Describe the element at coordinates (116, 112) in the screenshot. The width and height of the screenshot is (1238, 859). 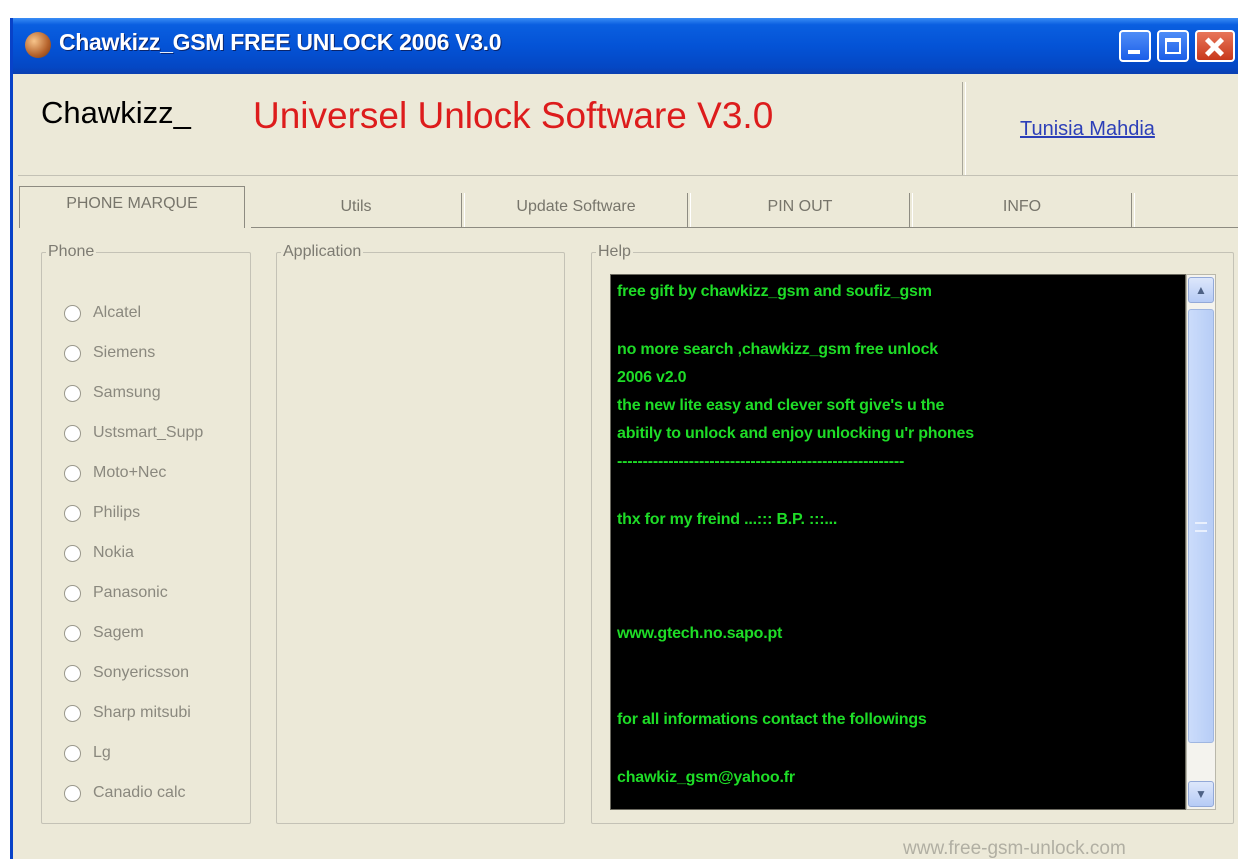
I see `brand-name: Chawkizz_` at that location.